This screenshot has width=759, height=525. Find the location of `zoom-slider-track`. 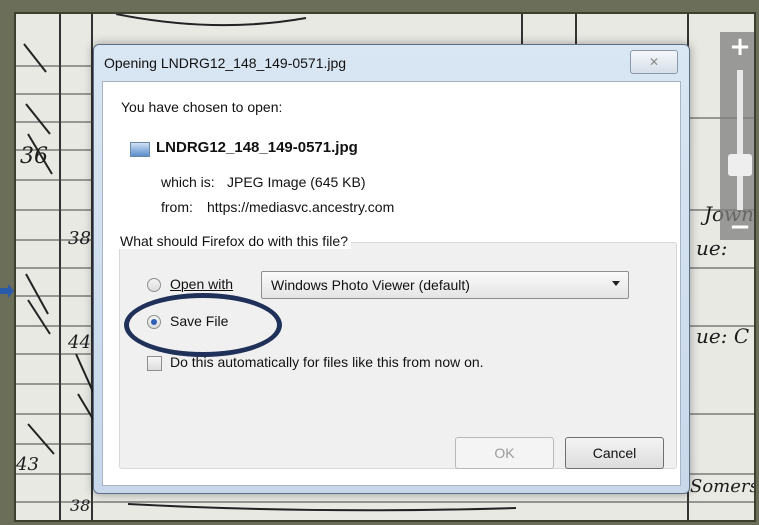

zoom-slider-track is located at coordinates (740, 140).